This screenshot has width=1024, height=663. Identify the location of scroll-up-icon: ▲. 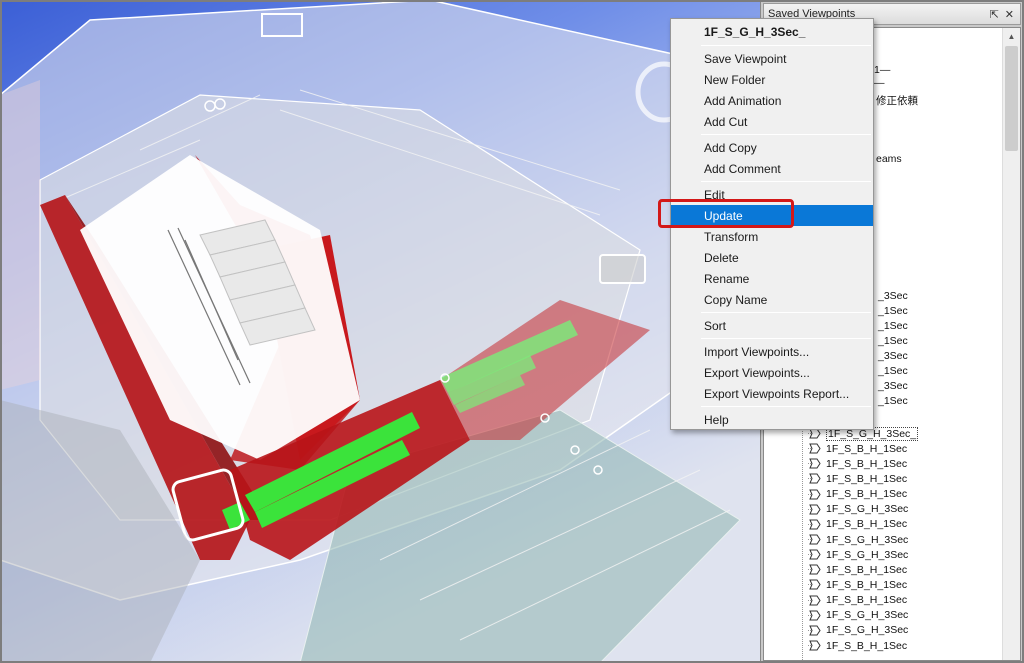
(1011, 36).